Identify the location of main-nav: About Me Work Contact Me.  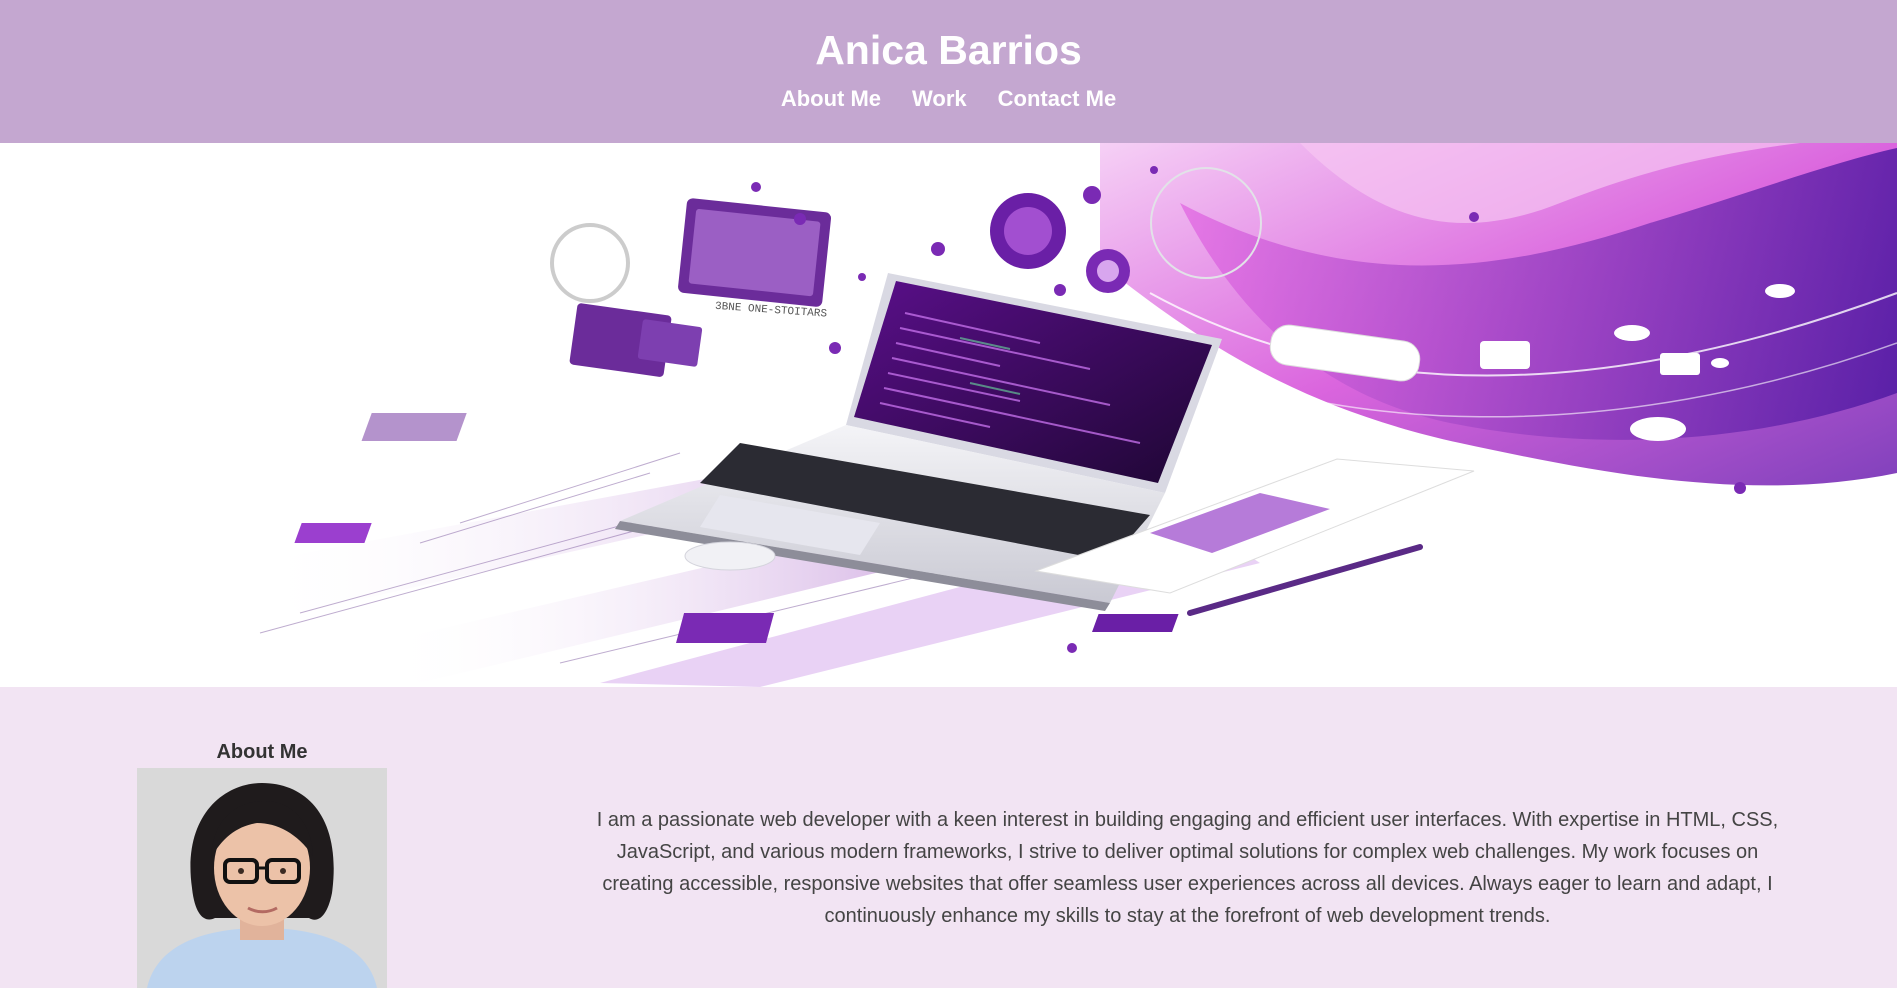
(948, 99).